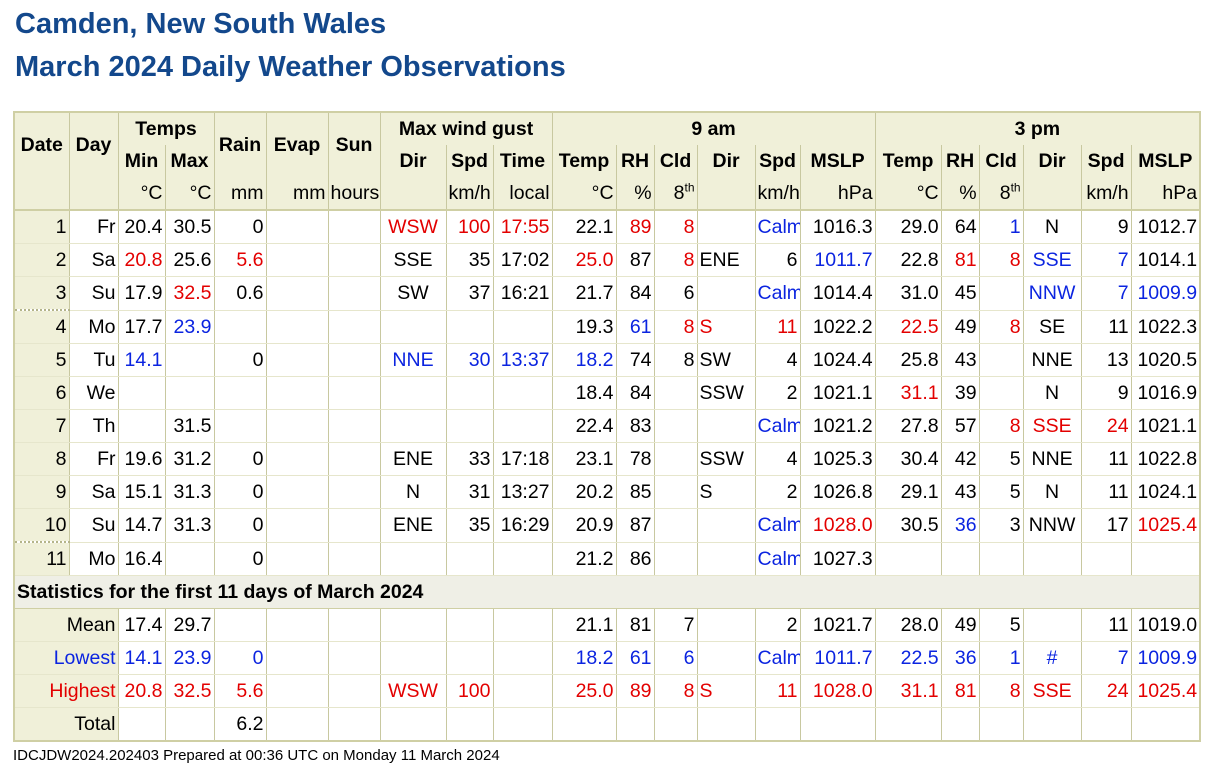 Image resolution: width=1209 pixels, height=768 pixels. Describe the element at coordinates (141, 559) in the screenshot. I see `cell-min-temp: 16.4` at that location.